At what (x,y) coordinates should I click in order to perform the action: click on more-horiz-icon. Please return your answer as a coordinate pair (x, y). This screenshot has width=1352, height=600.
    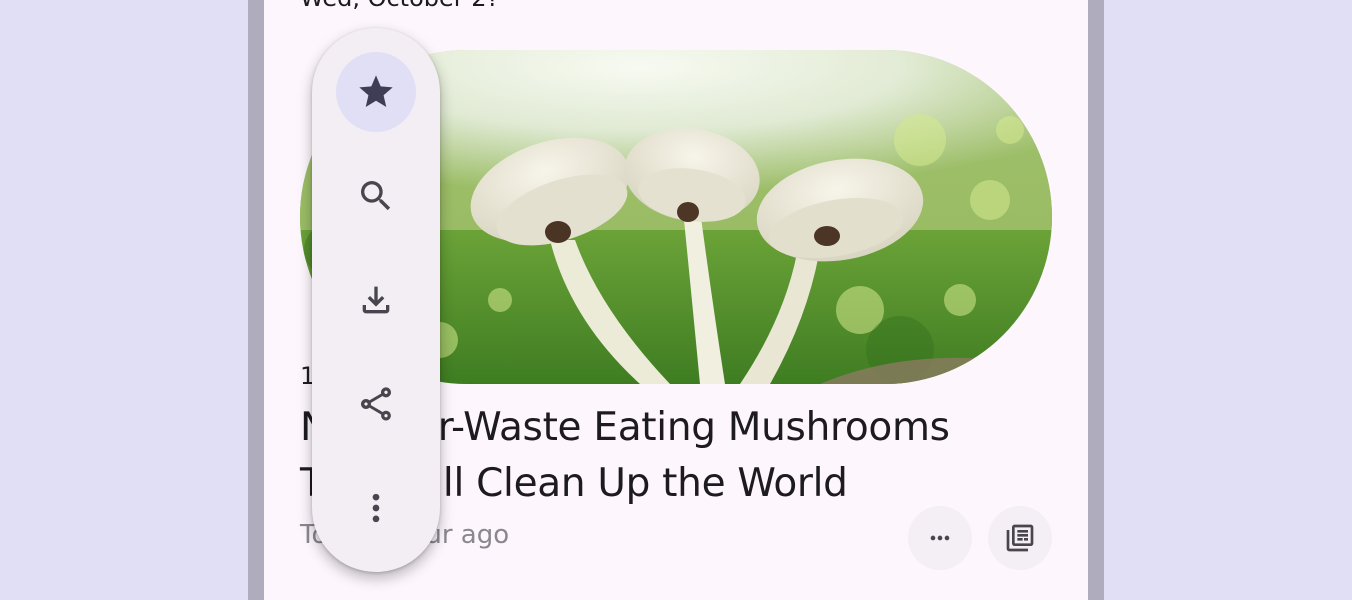
    Looking at the image, I should click on (940, 538).